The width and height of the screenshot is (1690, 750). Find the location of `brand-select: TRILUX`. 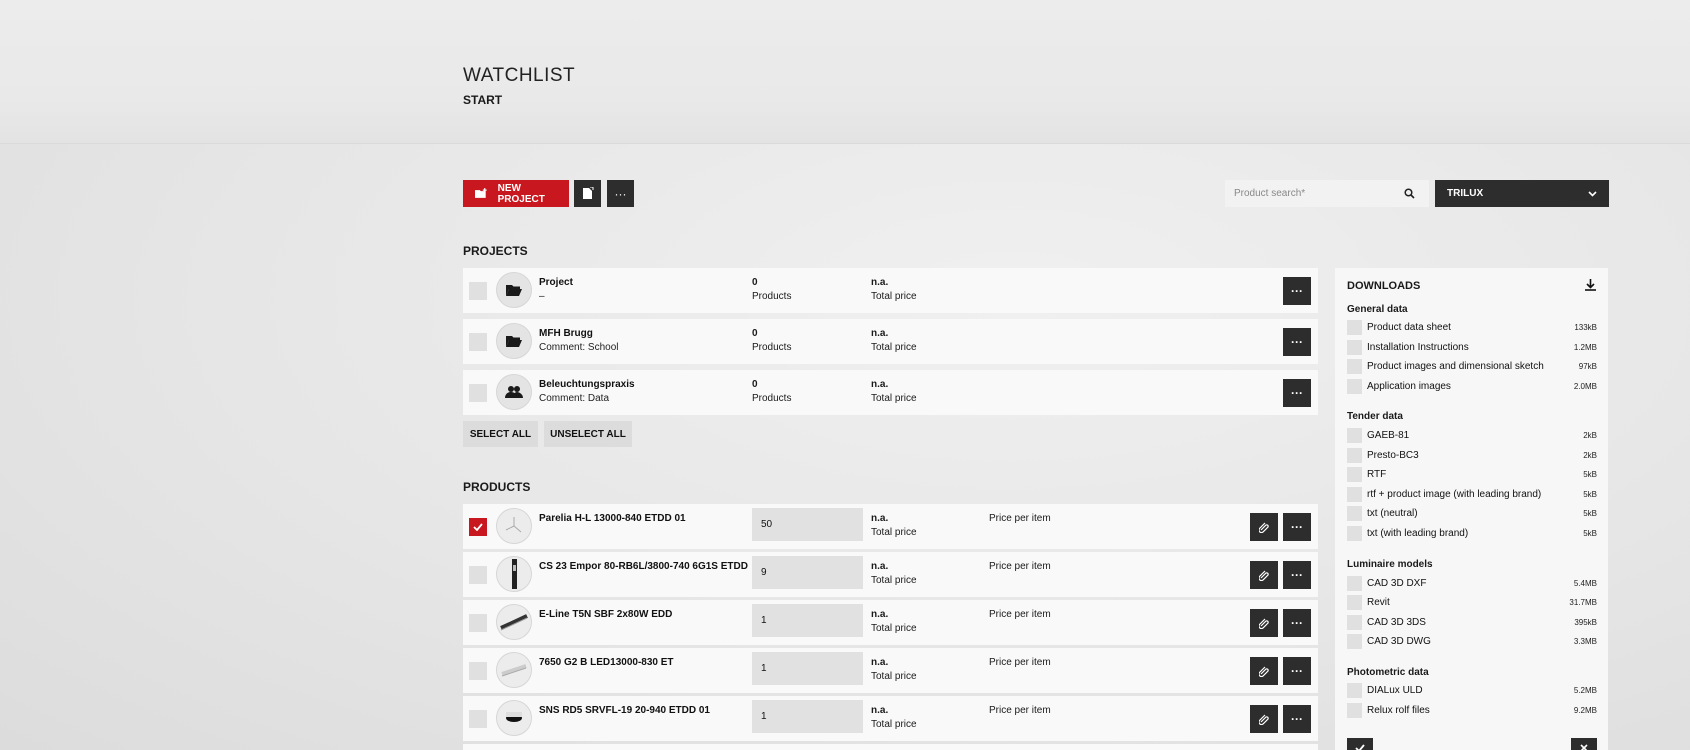

brand-select: TRILUX is located at coordinates (1522, 193).